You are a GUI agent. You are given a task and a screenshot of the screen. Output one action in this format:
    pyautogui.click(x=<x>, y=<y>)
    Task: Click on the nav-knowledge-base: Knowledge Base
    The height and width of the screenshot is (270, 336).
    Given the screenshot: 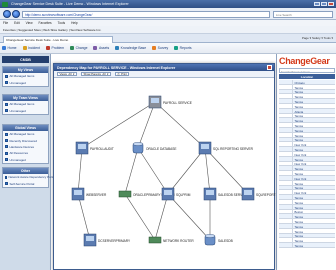 What is the action you would take?
    pyautogui.click(x=130, y=48)
    